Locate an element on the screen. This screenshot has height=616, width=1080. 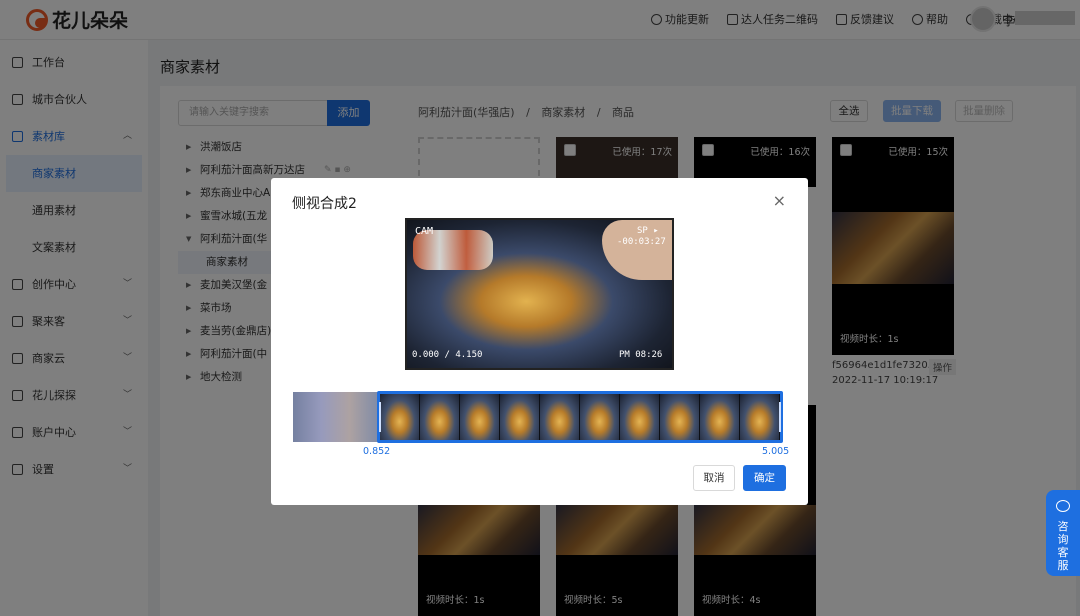
dialog-title: 侧视合成2 is located at coordinates (324, 204).